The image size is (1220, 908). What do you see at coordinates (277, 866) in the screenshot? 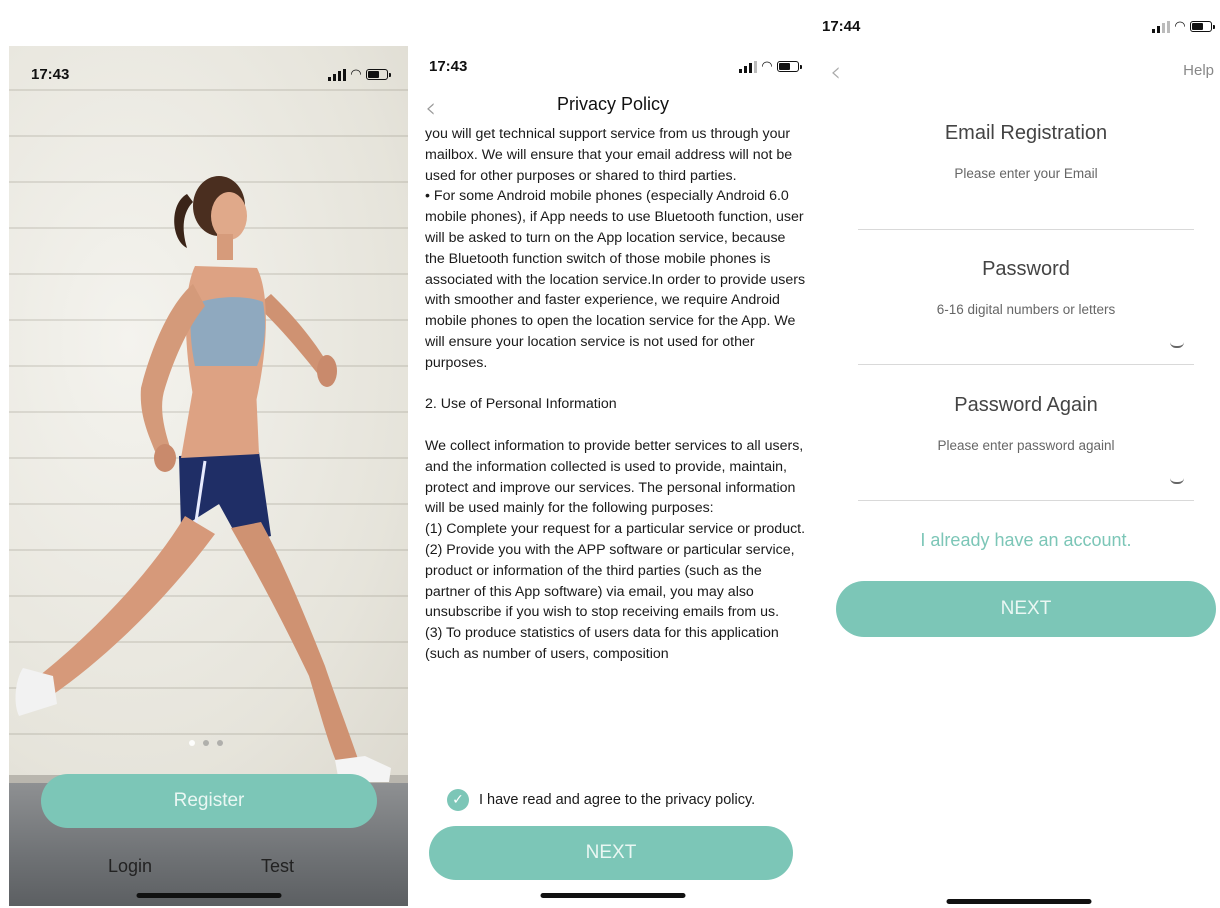
I see `test-link: Test` at bounding box center [277, 866].